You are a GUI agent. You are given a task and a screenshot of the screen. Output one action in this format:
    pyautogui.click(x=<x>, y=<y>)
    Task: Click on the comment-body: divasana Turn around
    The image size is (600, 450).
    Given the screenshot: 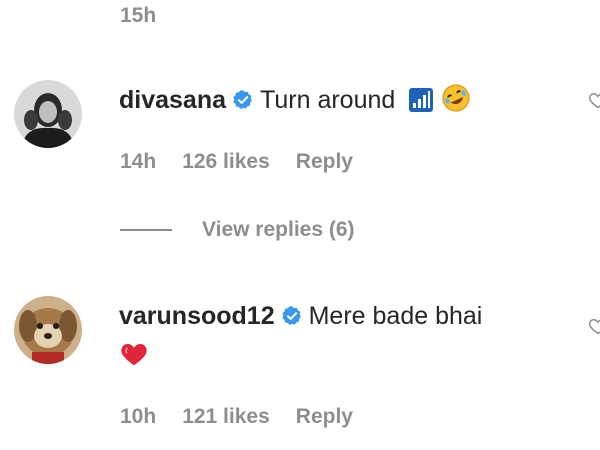 What is the action you would take?
    pyautogui.click(x=344, y=100)
    